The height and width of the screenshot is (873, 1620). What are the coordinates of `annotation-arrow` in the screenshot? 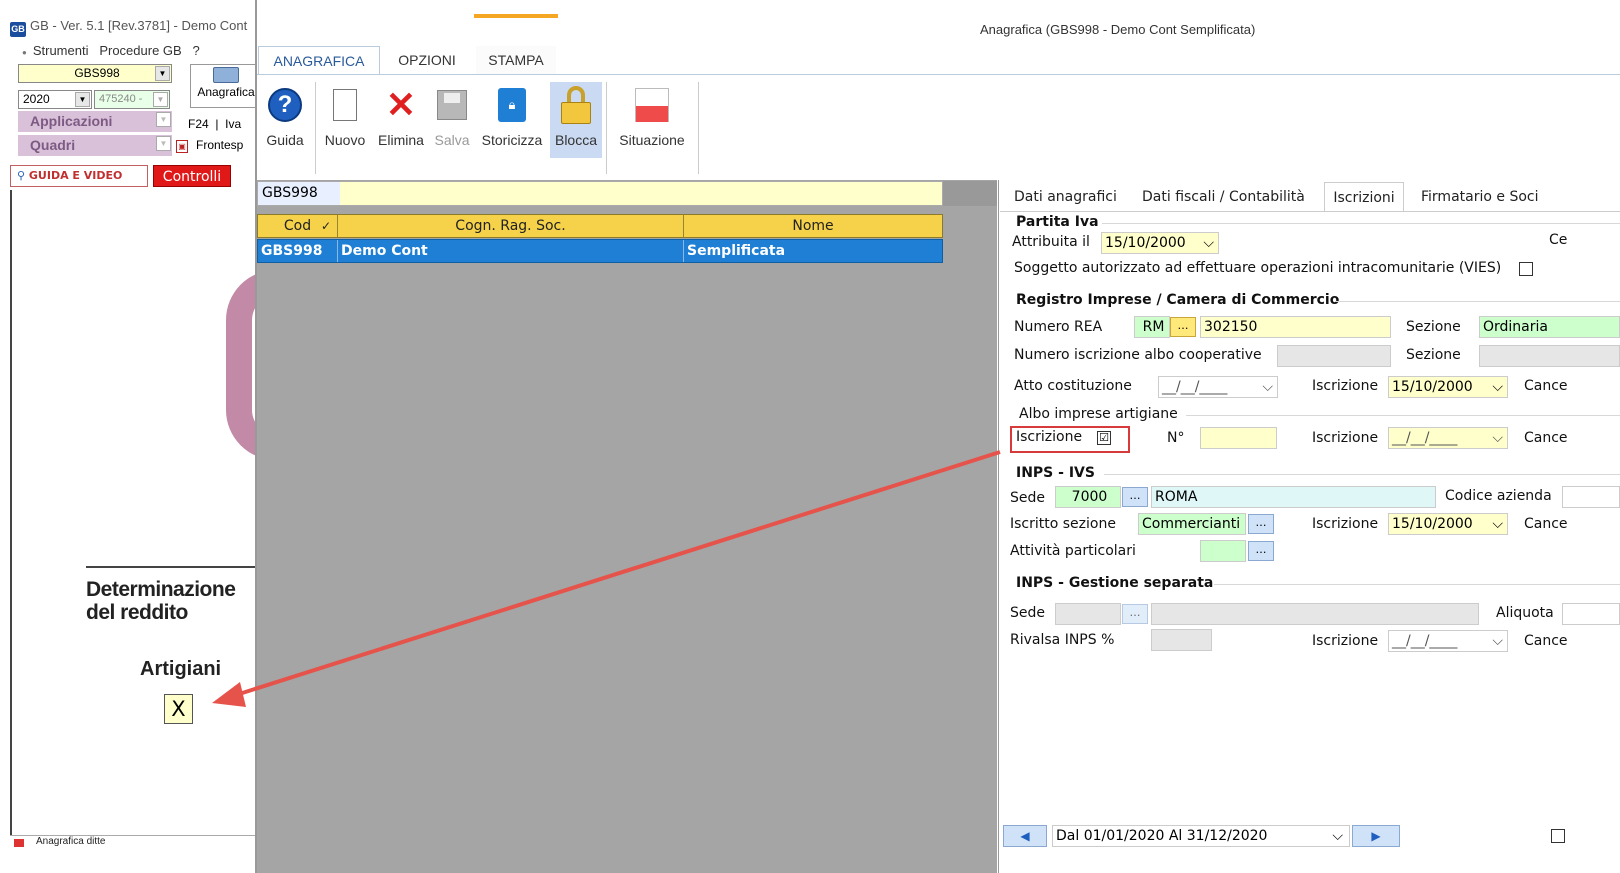 It's located at (606, 578).